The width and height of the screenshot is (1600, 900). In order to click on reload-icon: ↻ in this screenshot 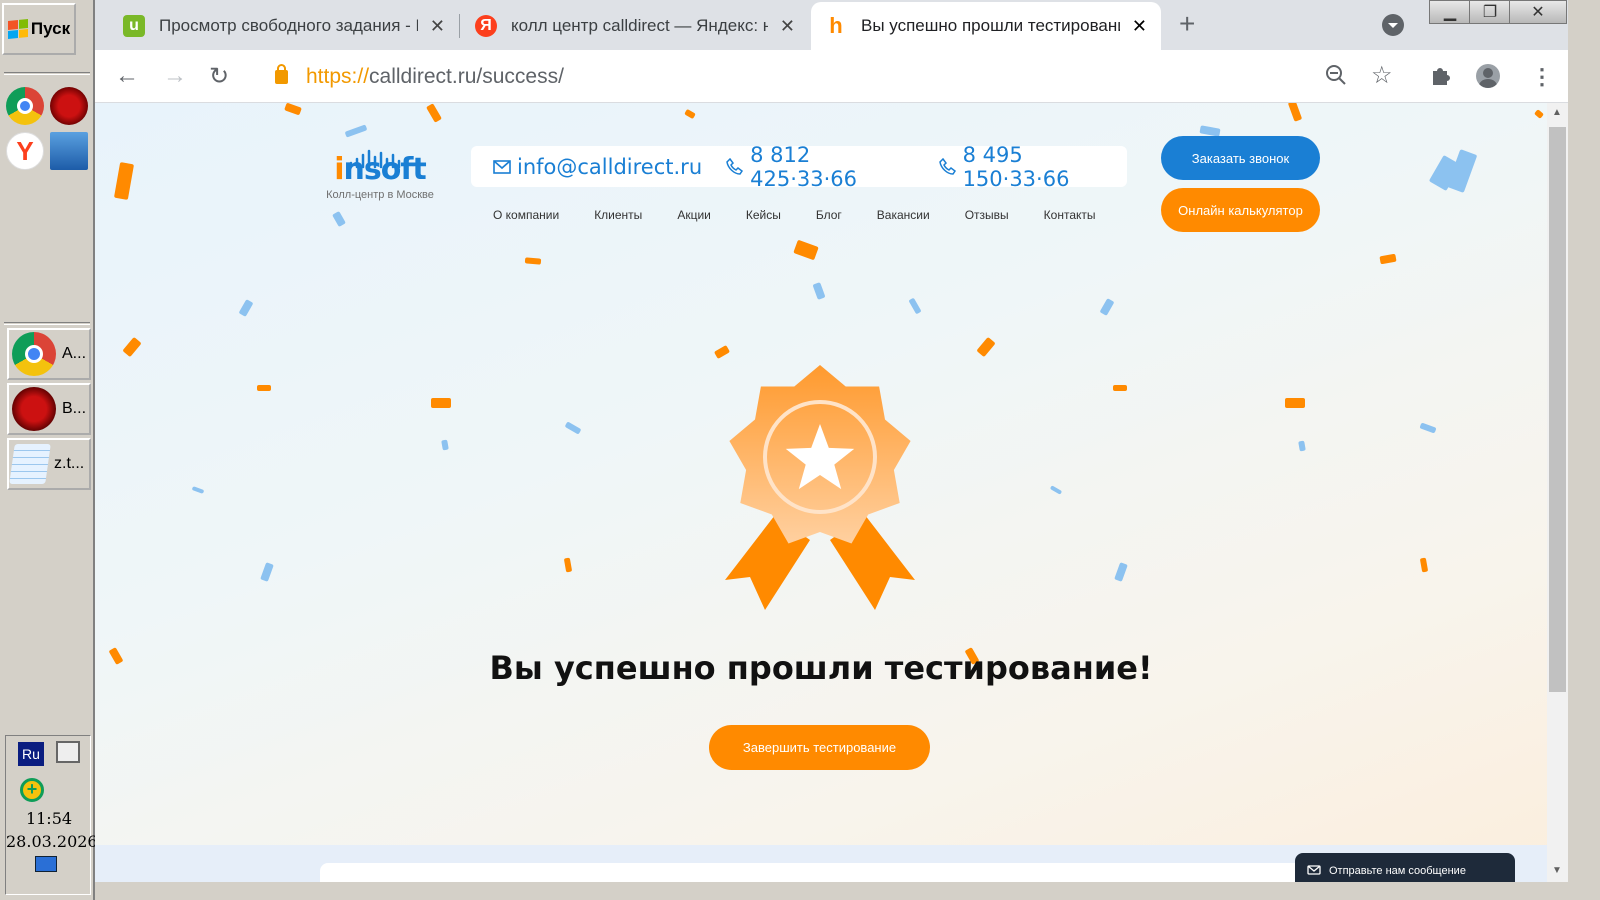, I will do `click(219, 76)`.